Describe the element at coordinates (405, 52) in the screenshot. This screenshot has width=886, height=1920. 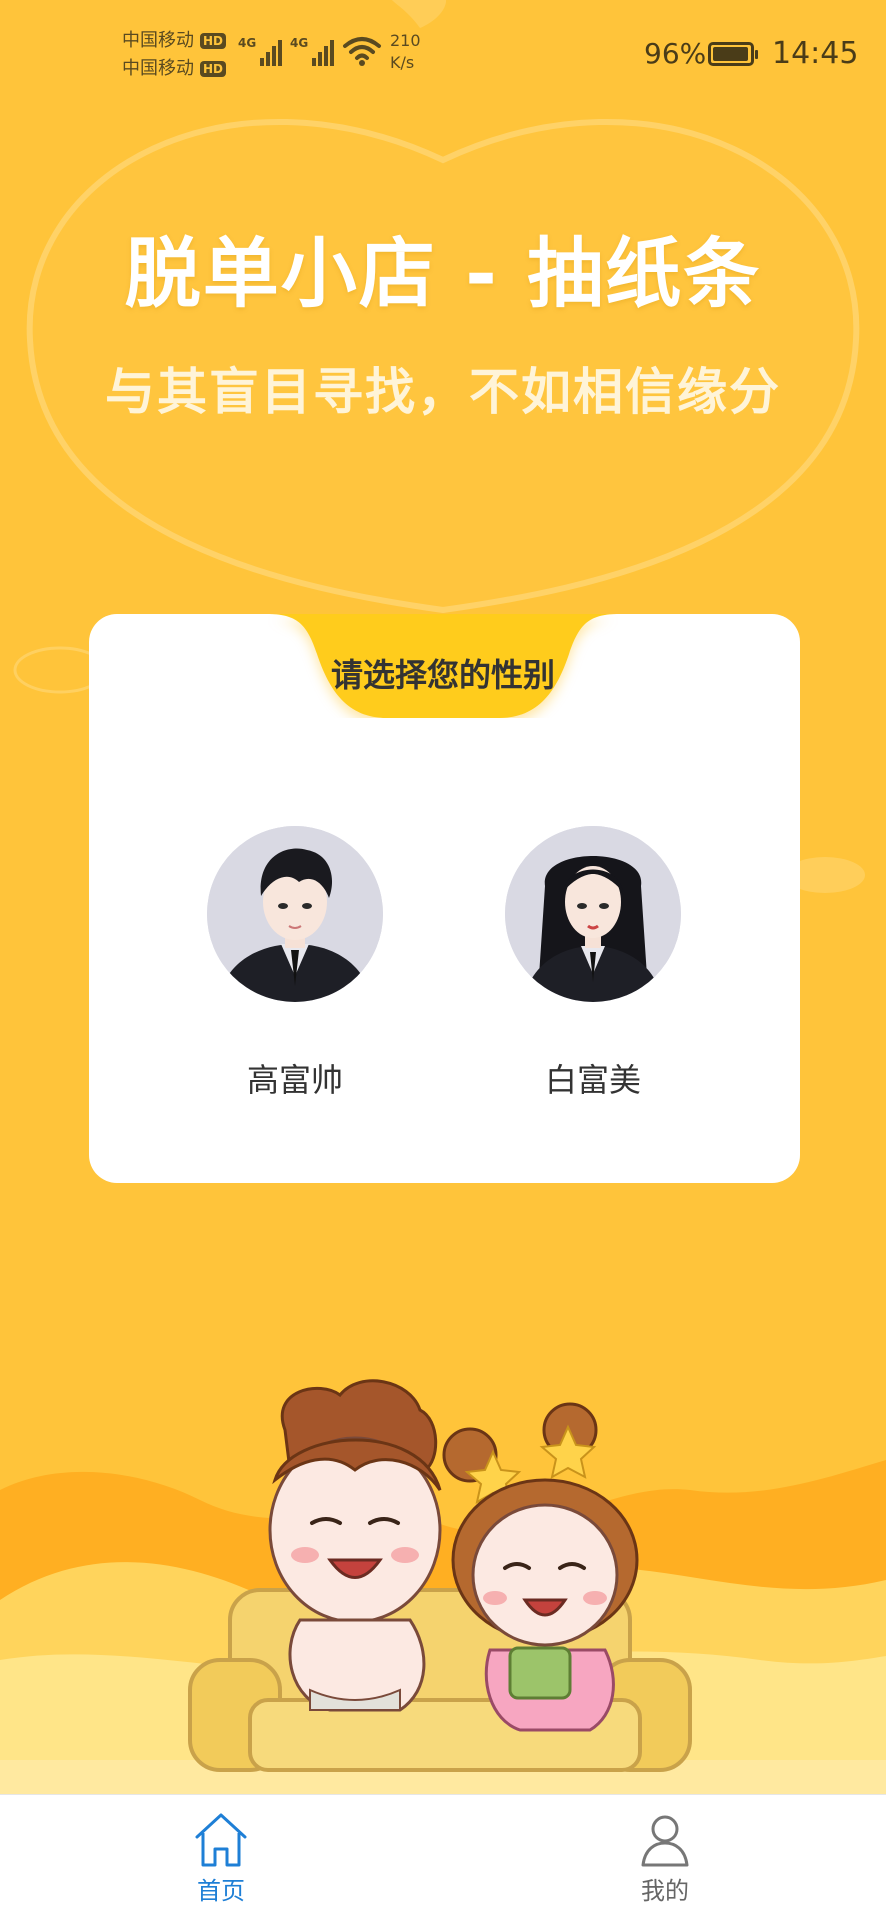
I see `network-speed: 210 K/s` at that location.